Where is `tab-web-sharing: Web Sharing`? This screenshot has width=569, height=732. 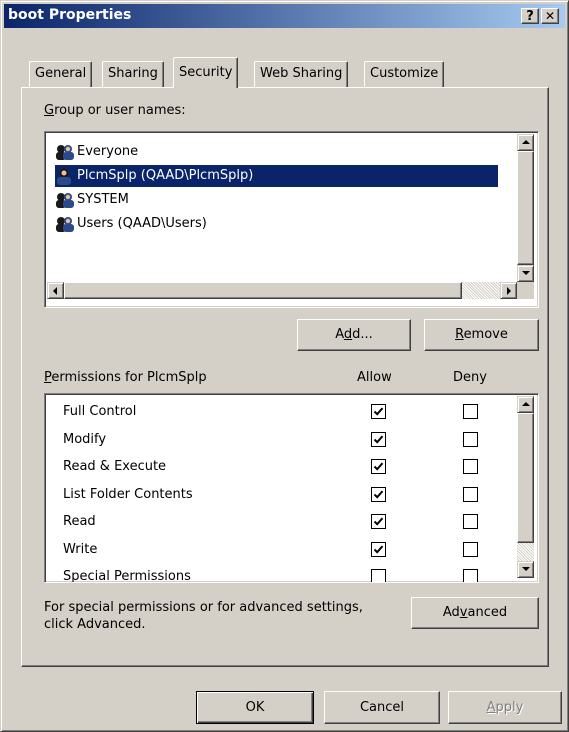 tab-web-sharing: Web Sharing is located at coordinates (301, 74).